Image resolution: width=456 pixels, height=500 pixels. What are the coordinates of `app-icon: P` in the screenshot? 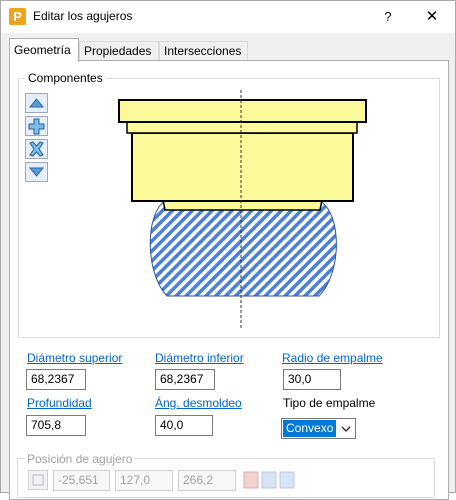 It's located at (17, 16).